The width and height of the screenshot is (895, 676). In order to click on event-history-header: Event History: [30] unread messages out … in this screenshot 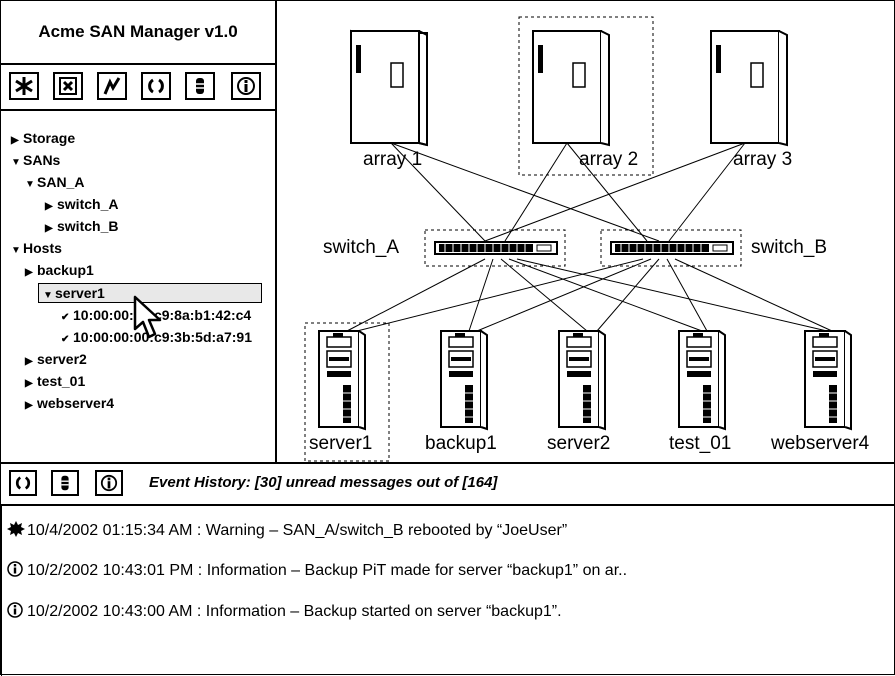, I will do `click(323, 482)`.